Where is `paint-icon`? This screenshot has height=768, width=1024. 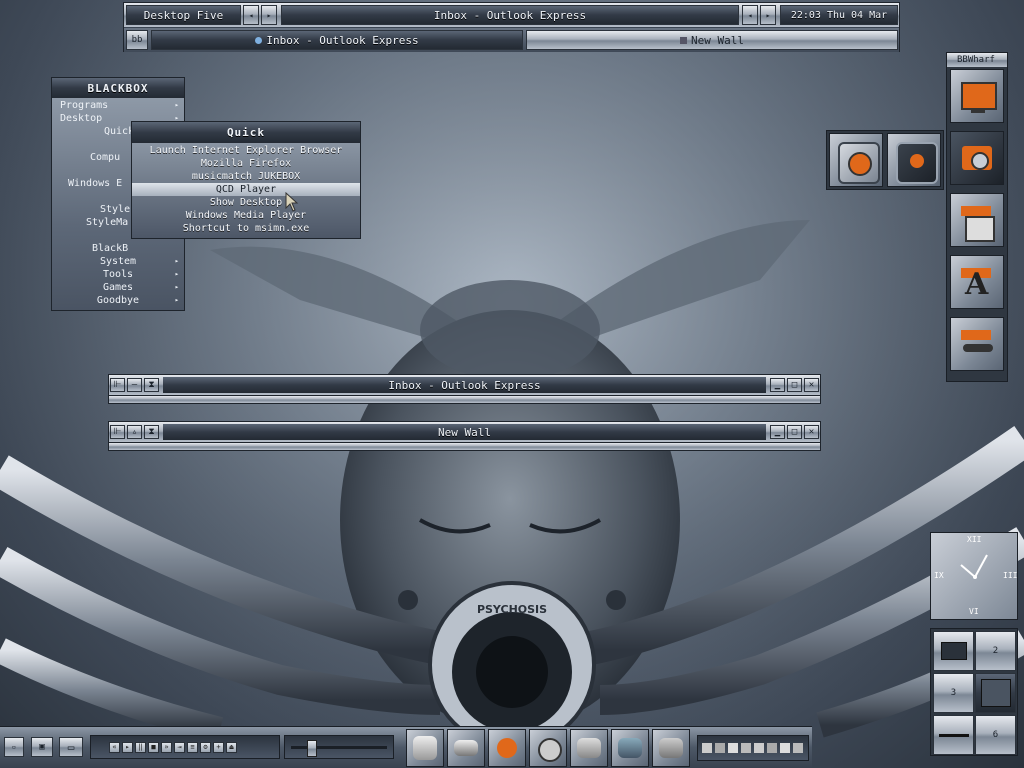 paint-icon is located at coordinates (683, 40).